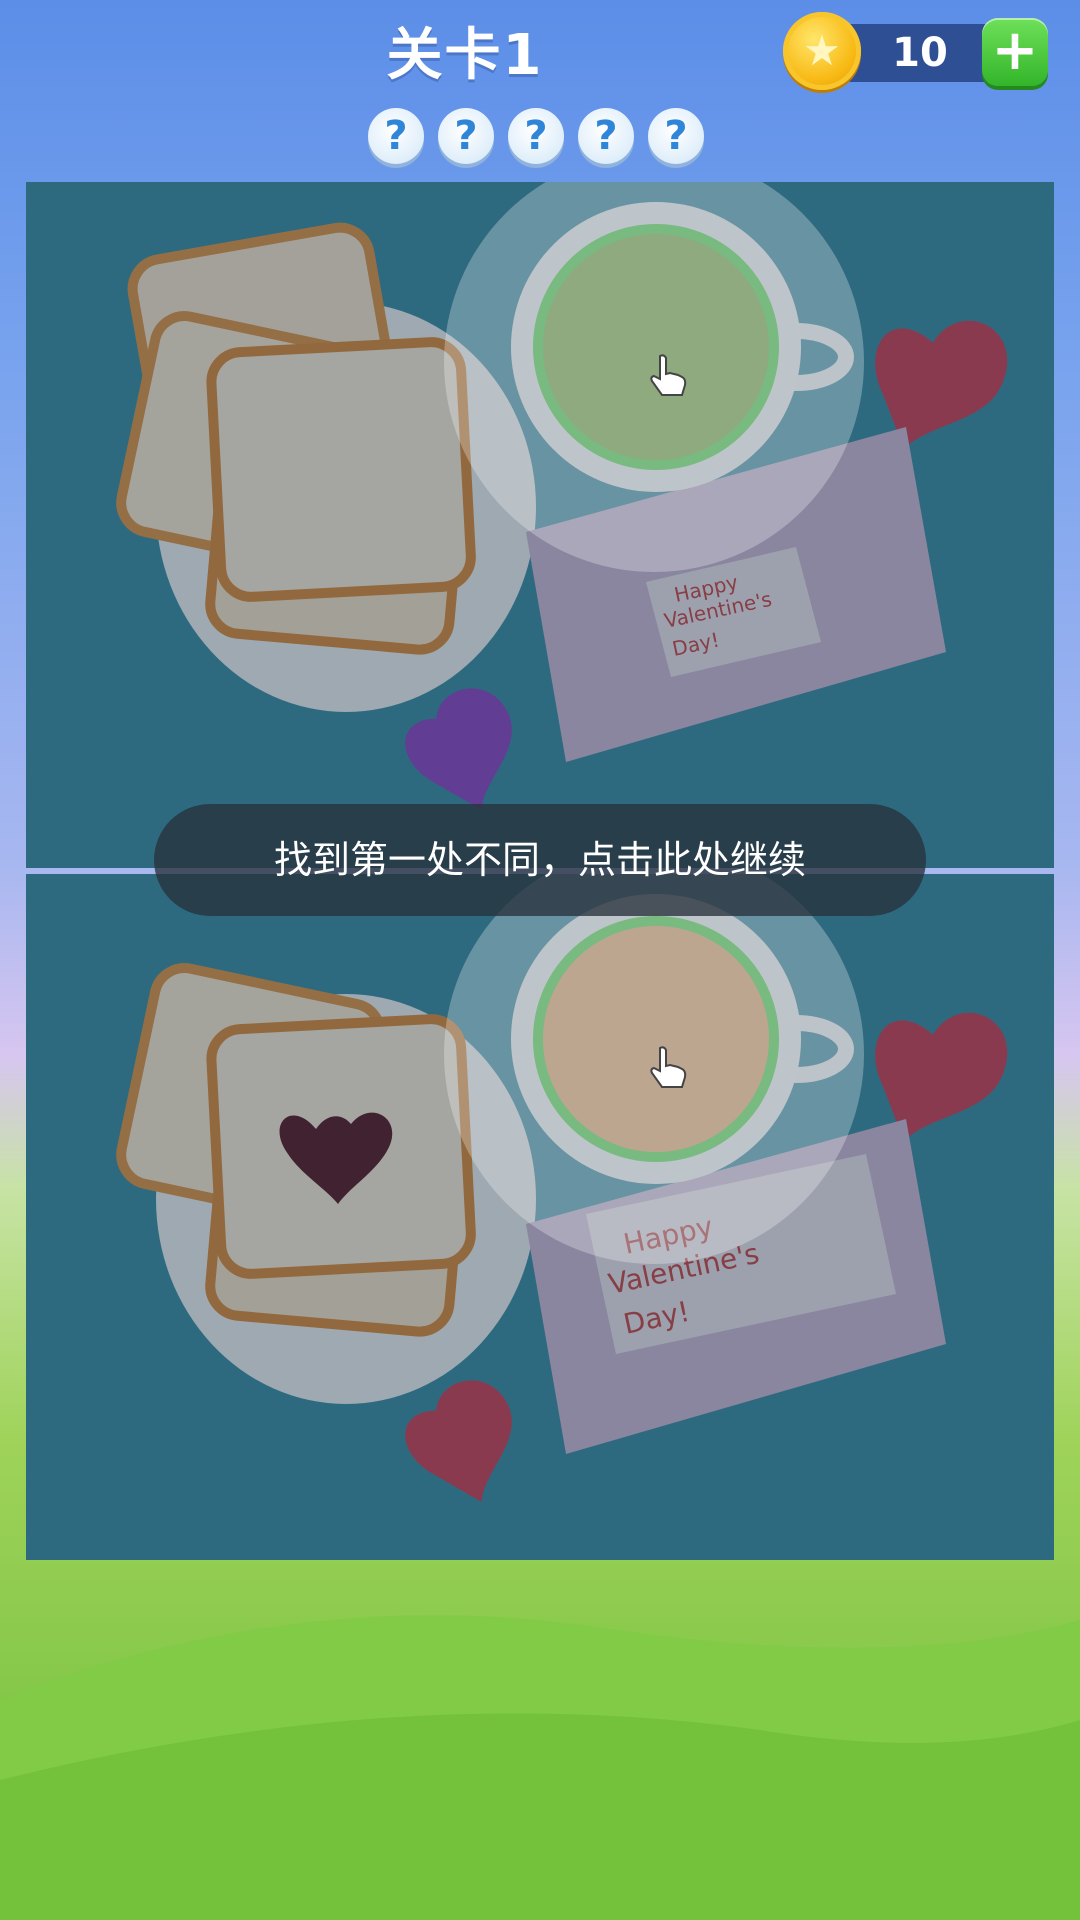 The height and width of the screenshot is (1920, 1080). I want to click on star-icon: ★, so click(822, 50).